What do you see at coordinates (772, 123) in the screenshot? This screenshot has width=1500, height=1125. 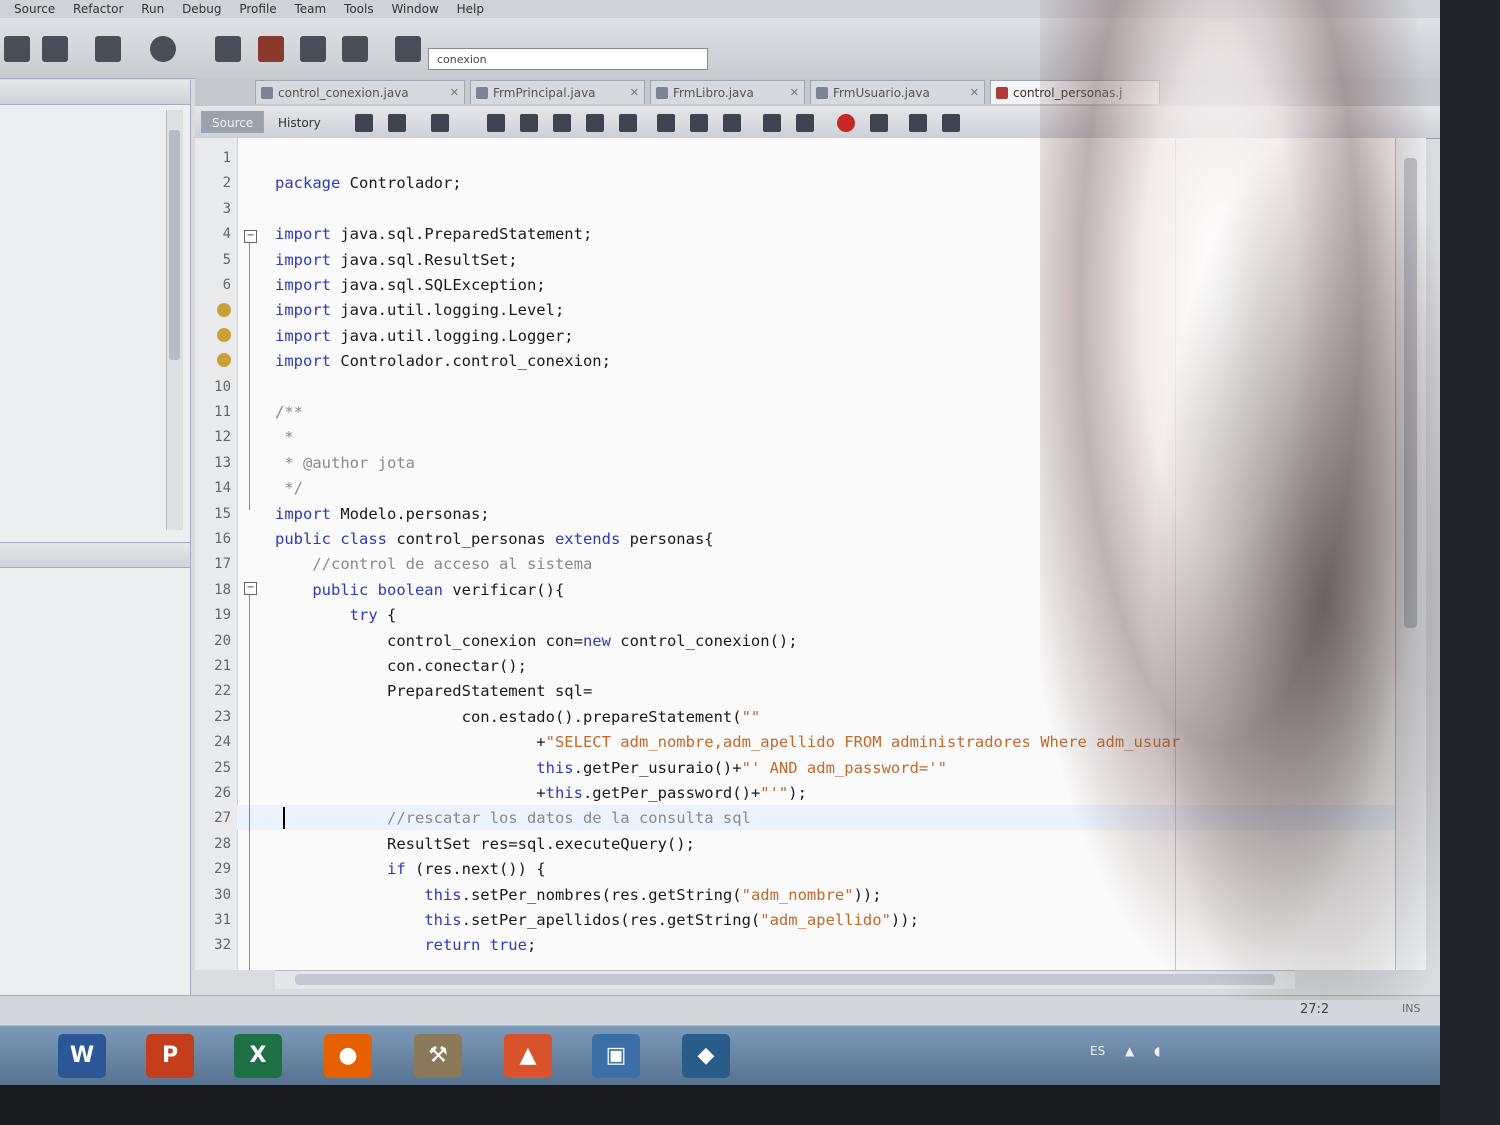 I see `shift-left-icon` at bounding box center [772, 123].